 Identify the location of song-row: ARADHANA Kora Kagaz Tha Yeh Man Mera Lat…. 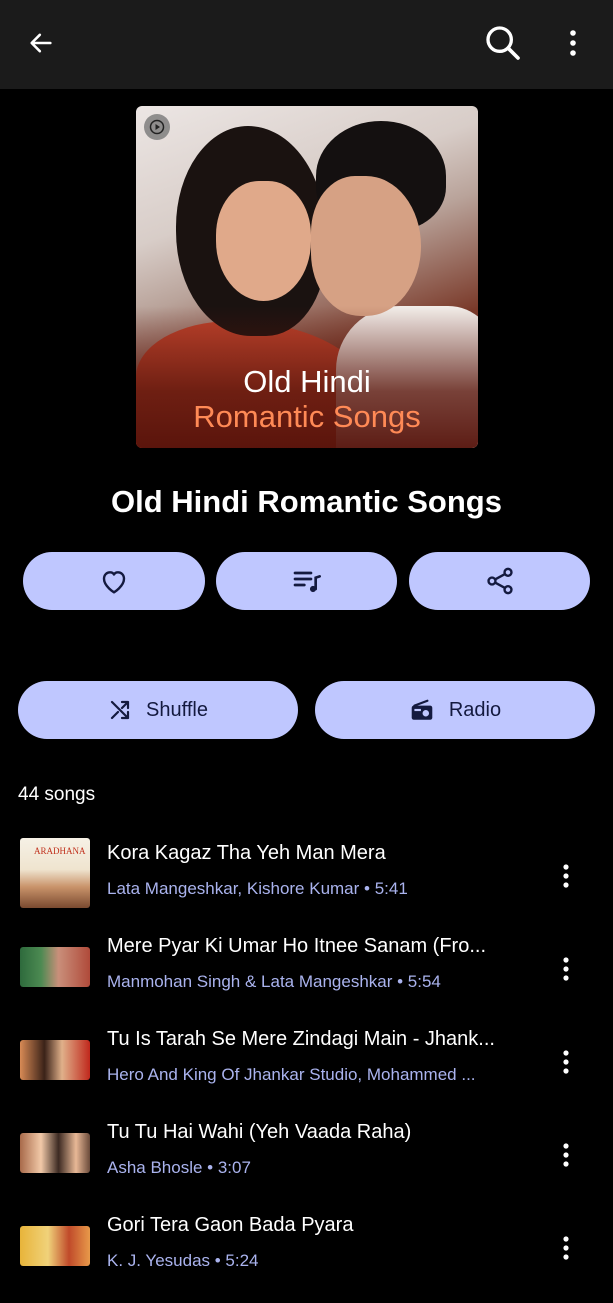
(306, 880).